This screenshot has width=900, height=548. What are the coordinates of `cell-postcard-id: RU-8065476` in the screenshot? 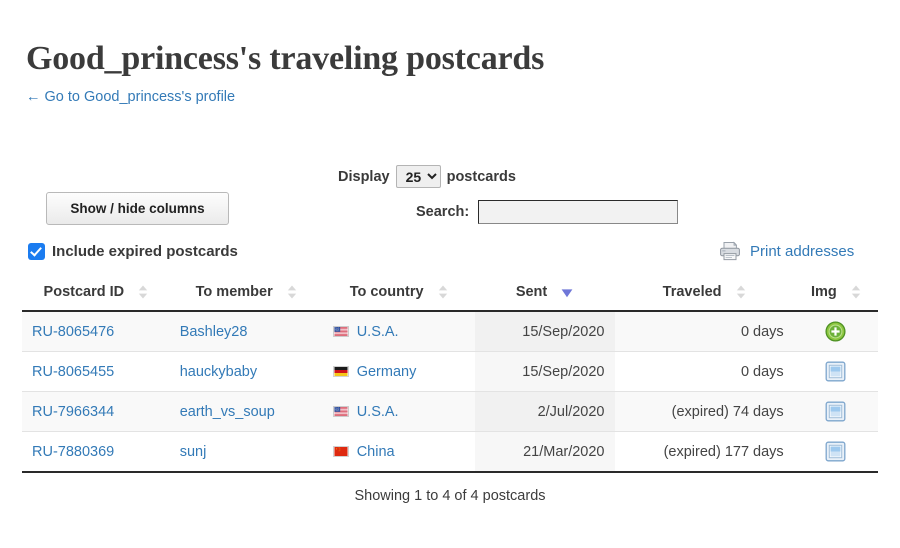 It's located at (96, 331).